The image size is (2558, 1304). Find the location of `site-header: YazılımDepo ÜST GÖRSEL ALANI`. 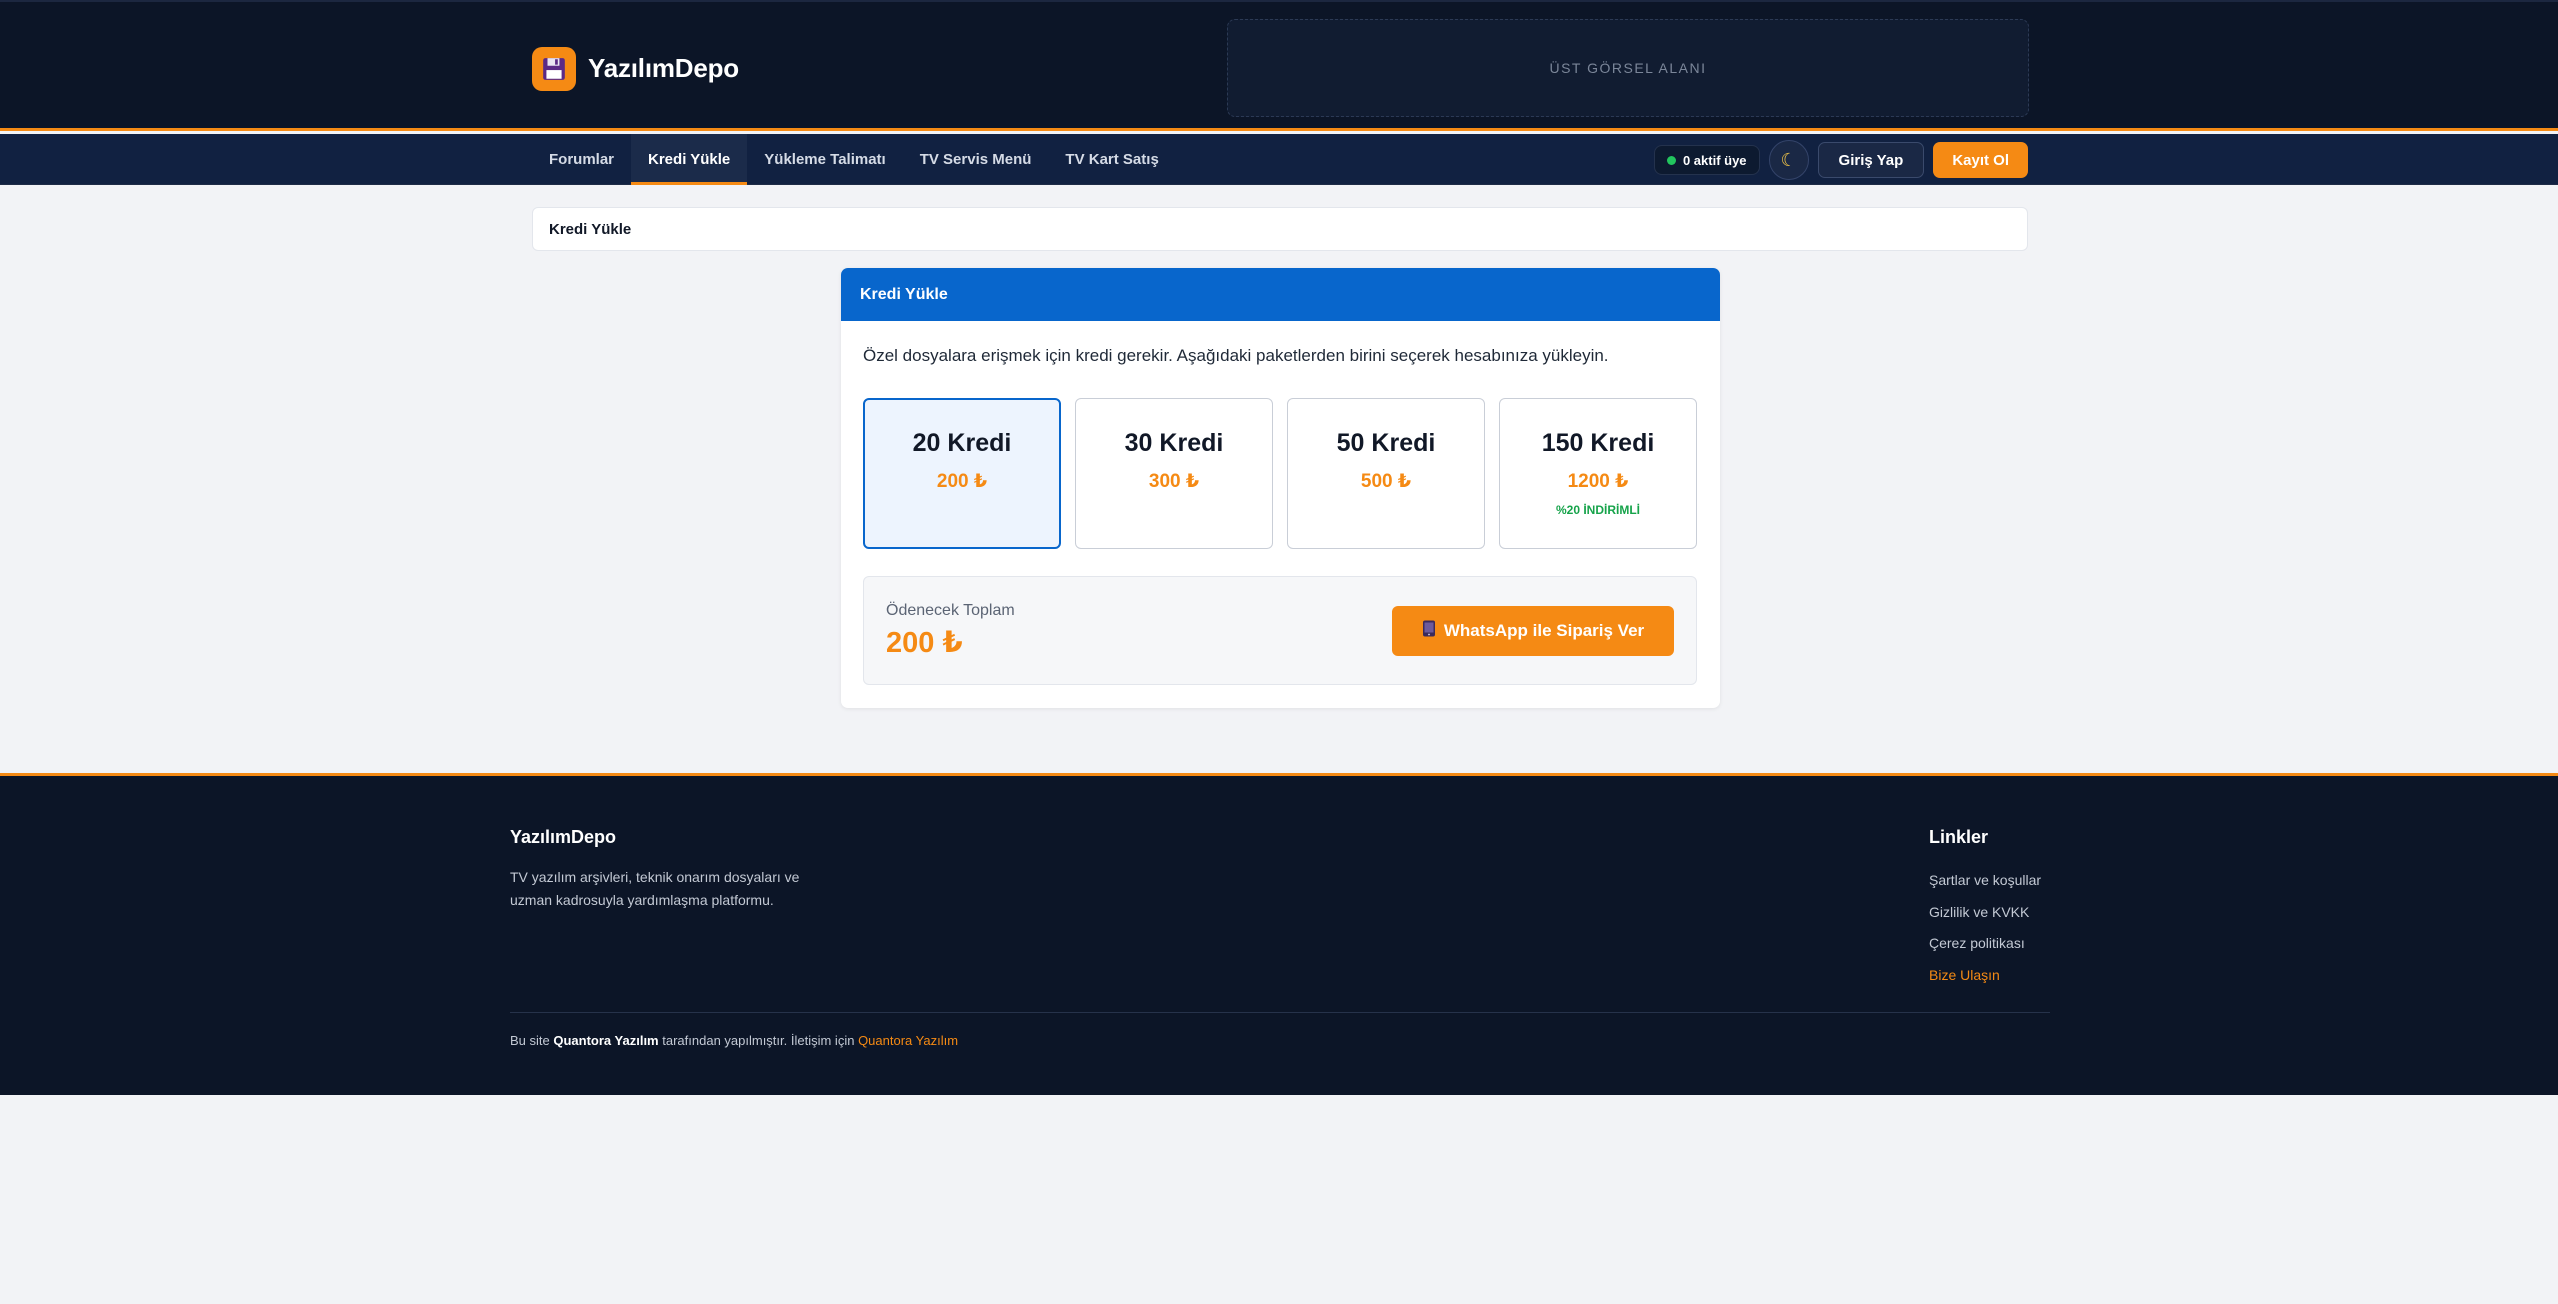

site-header: YazılımDepo ÜST GÖRSEL ALANI is located at coordinates (1279, 65).